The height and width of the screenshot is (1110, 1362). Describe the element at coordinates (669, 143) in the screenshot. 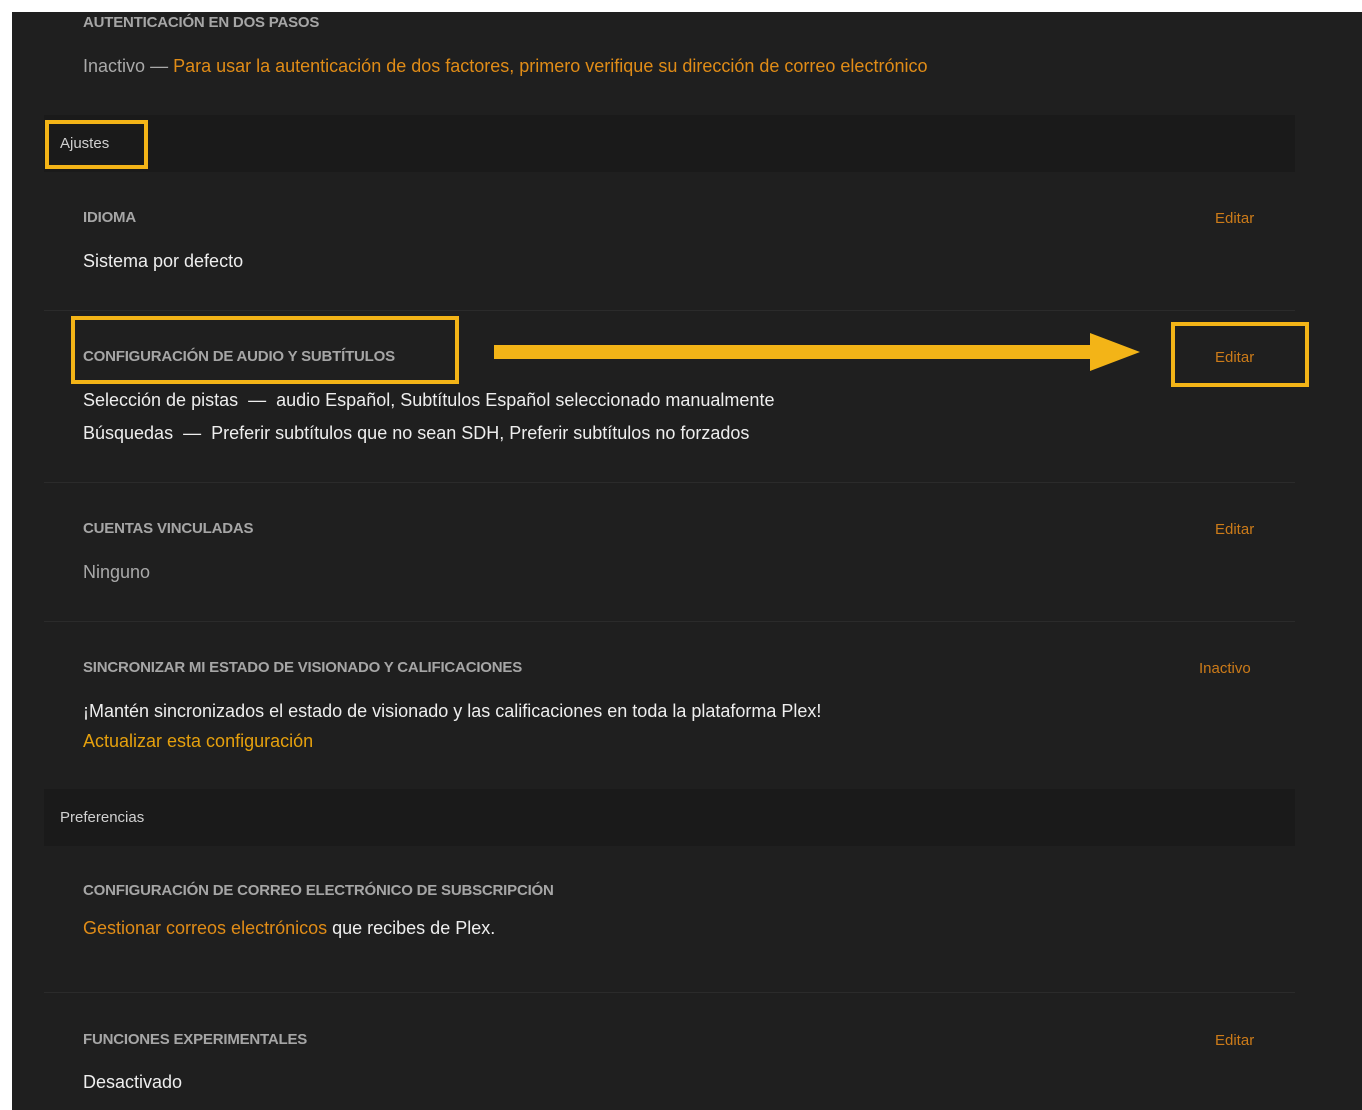

I see `section-header-ajustes: Ajustes` at that location.